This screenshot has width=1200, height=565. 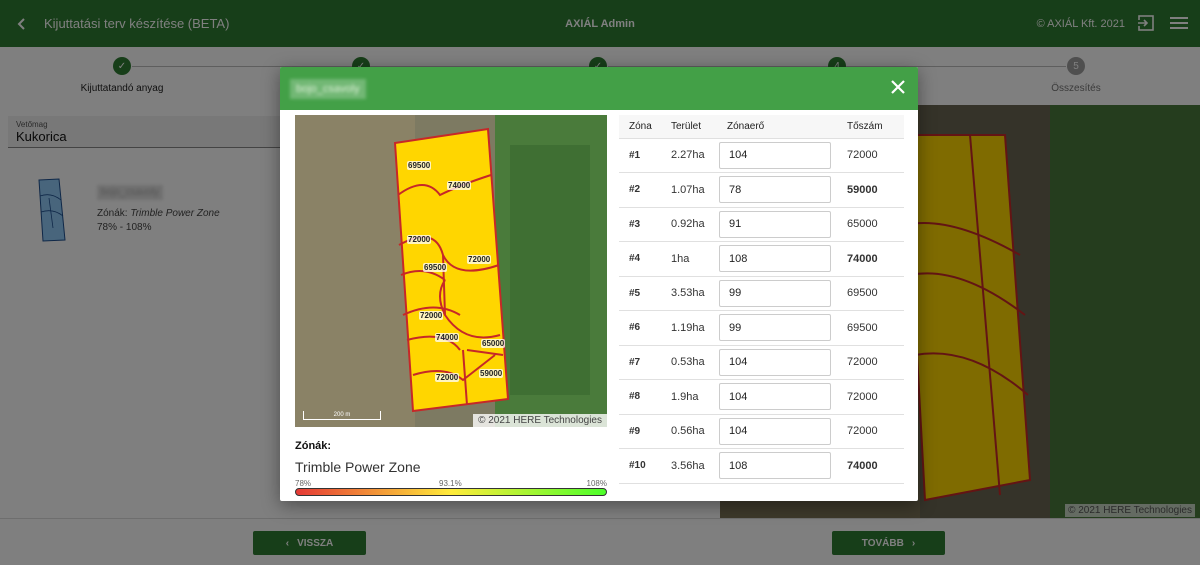 I want to click on scale-max: 108%, so click(x=596, y=483).